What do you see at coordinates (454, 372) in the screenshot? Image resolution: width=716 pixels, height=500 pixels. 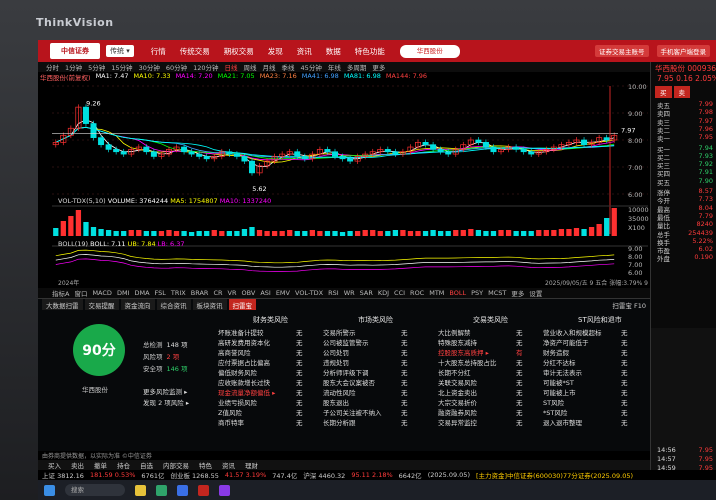 I see `risk-row: 长期不分红` at bounding box center [454, 372].